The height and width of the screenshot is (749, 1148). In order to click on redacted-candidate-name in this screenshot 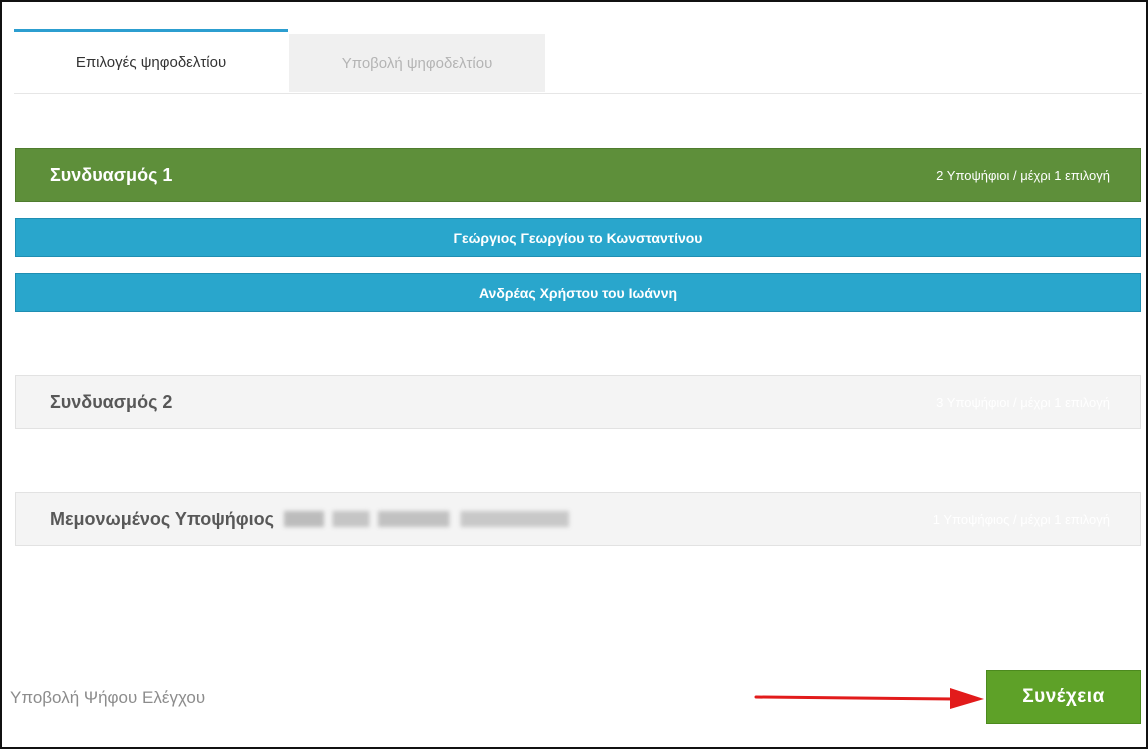, I will do `click(427, 518)`.